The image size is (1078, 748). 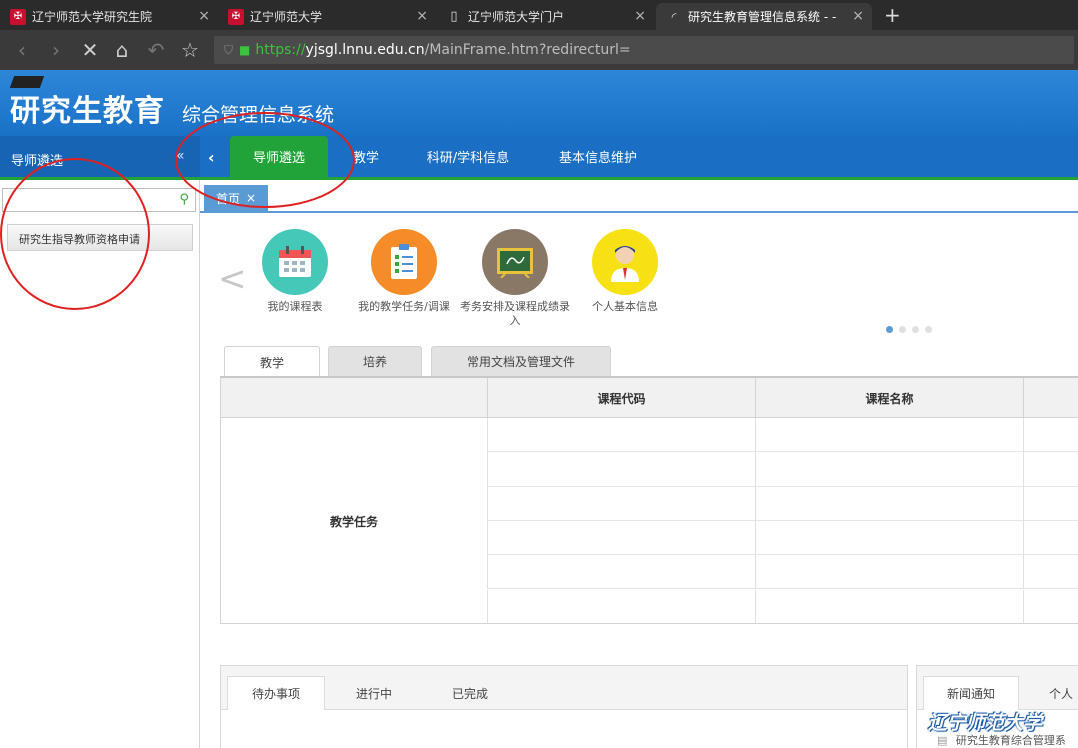 I want to click on tab-teaching: 教学, so click(x=272, y=361).